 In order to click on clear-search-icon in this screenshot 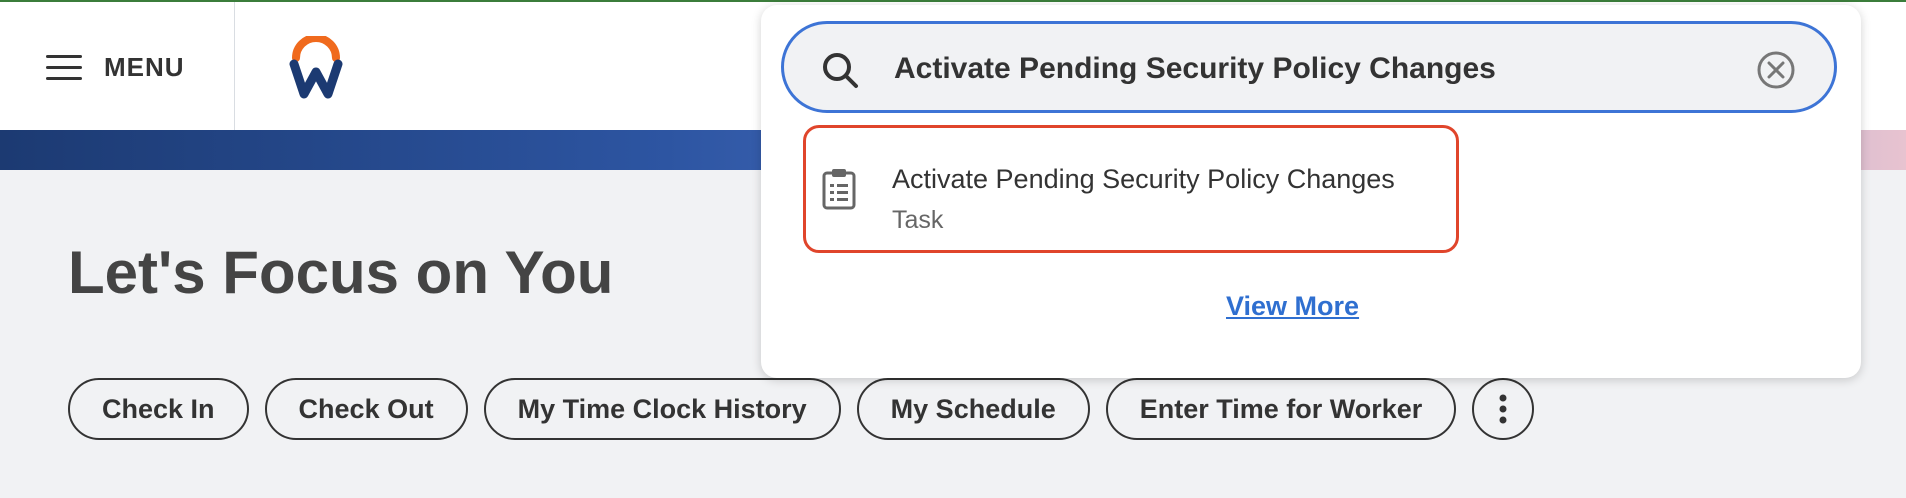, I will do `click(1776, 70)`.